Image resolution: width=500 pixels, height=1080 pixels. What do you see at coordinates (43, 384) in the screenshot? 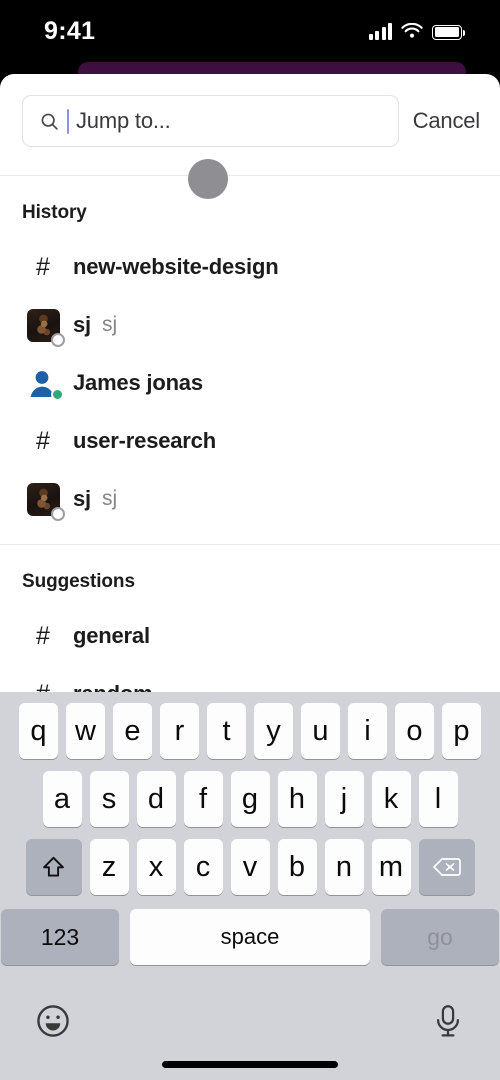
I see `person-glyph-icon` at bounding box center [43, 384].